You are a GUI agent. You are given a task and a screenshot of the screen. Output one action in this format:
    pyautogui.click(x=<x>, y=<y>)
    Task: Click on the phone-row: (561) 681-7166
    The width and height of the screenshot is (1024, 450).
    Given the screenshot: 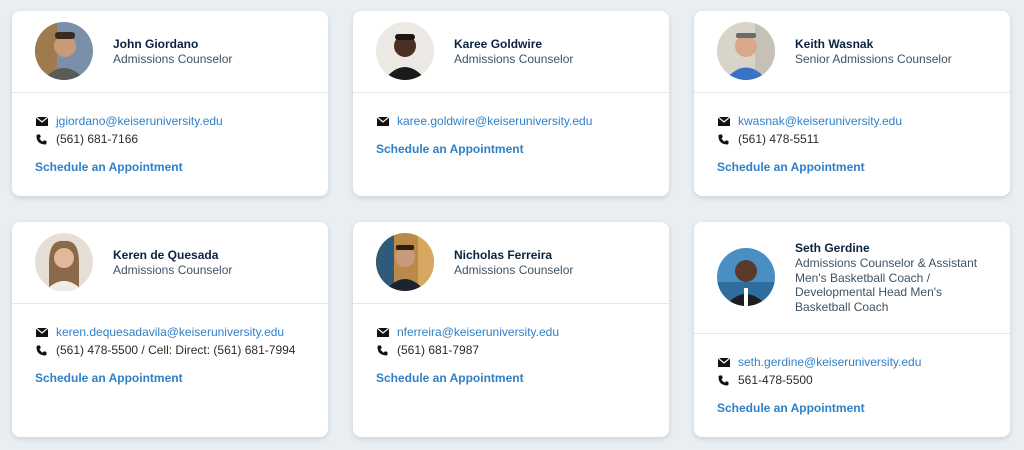 What is the action you would take?
    pyautogui.click(x=181, y=139)
    